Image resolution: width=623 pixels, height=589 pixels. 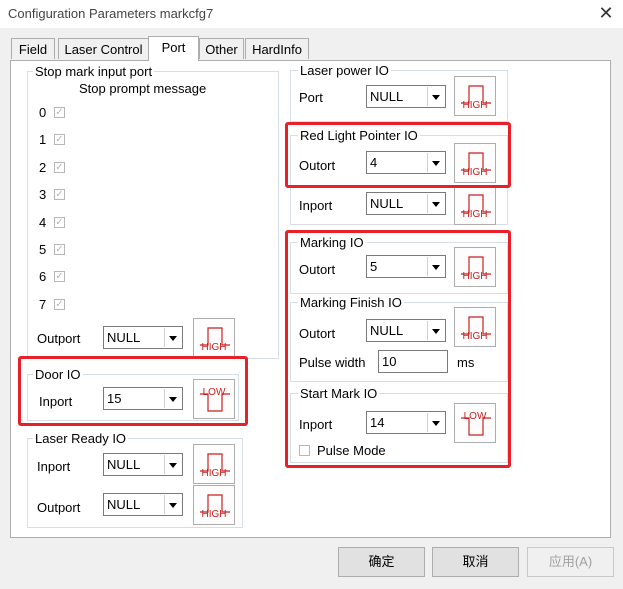 What do you see at coordinates (43, 167) in the screenshot?
I see `stop-input-label: 2` at bounding box center [43, 167].